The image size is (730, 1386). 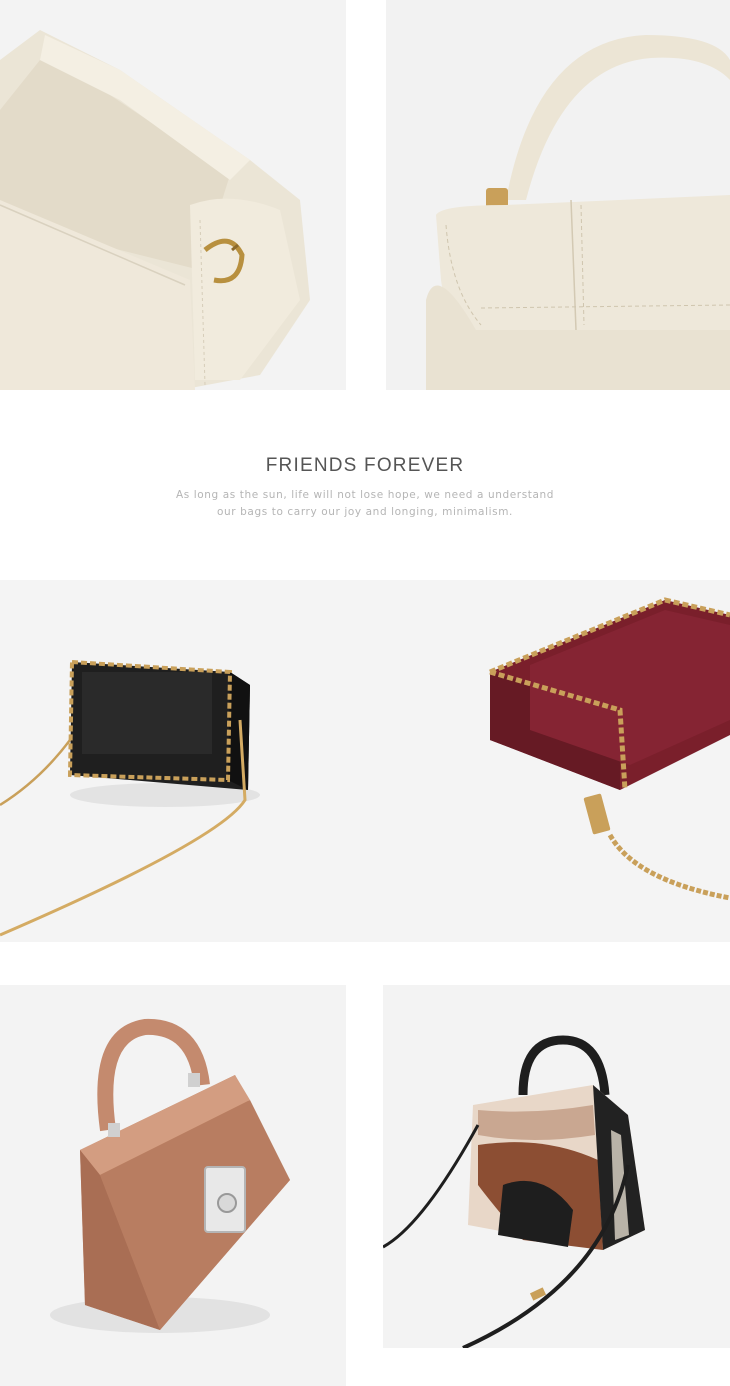 I want to click on burgundy-chain-bag-illustration, so click(x=547, y=761).